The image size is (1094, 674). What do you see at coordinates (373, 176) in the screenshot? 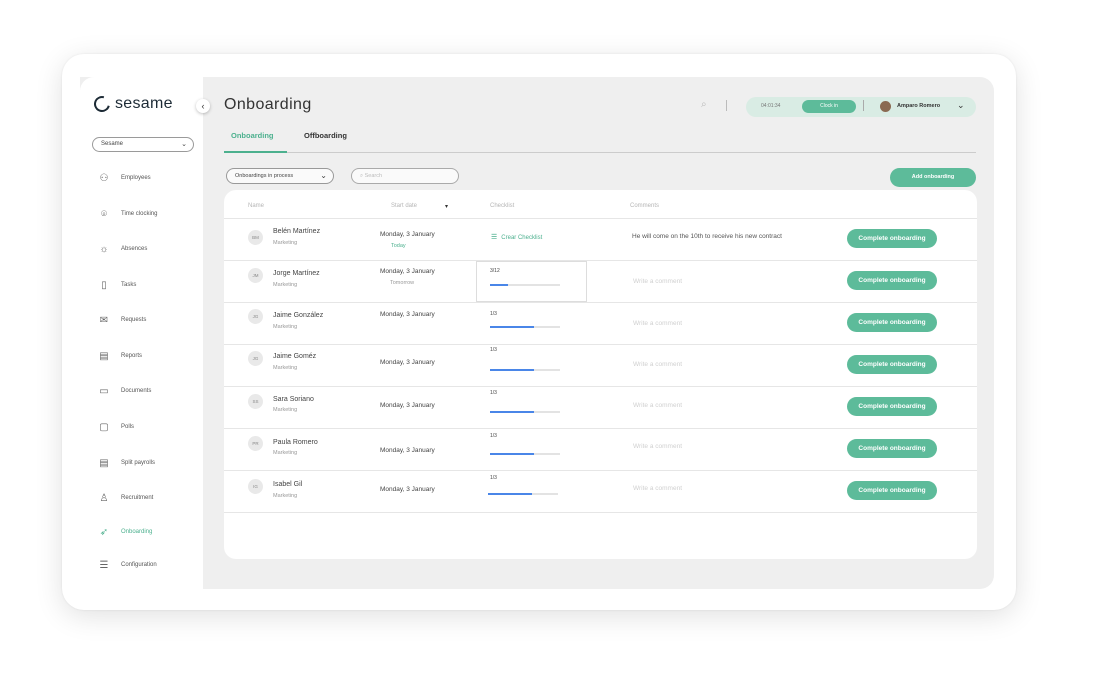
I see `search-placeholder: Search` at bounding box center [373, 176].